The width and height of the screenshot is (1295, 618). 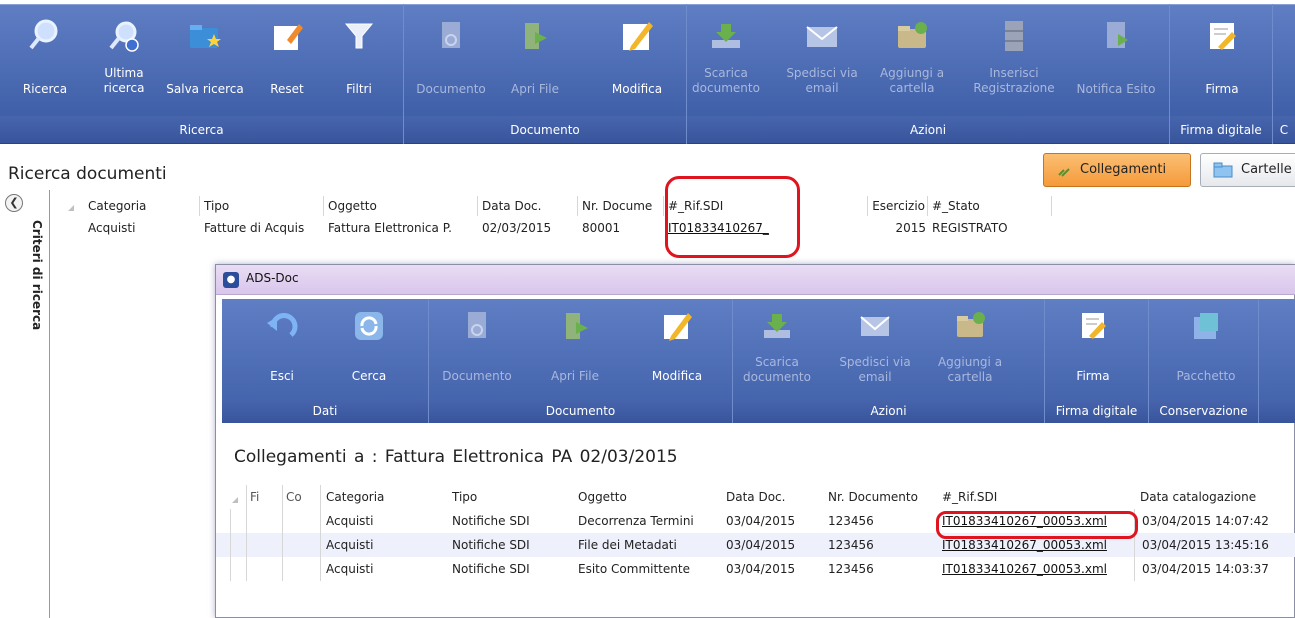 I want to click on salva-ricerca-button: Salva ricerca, so click(x=205, y=60).